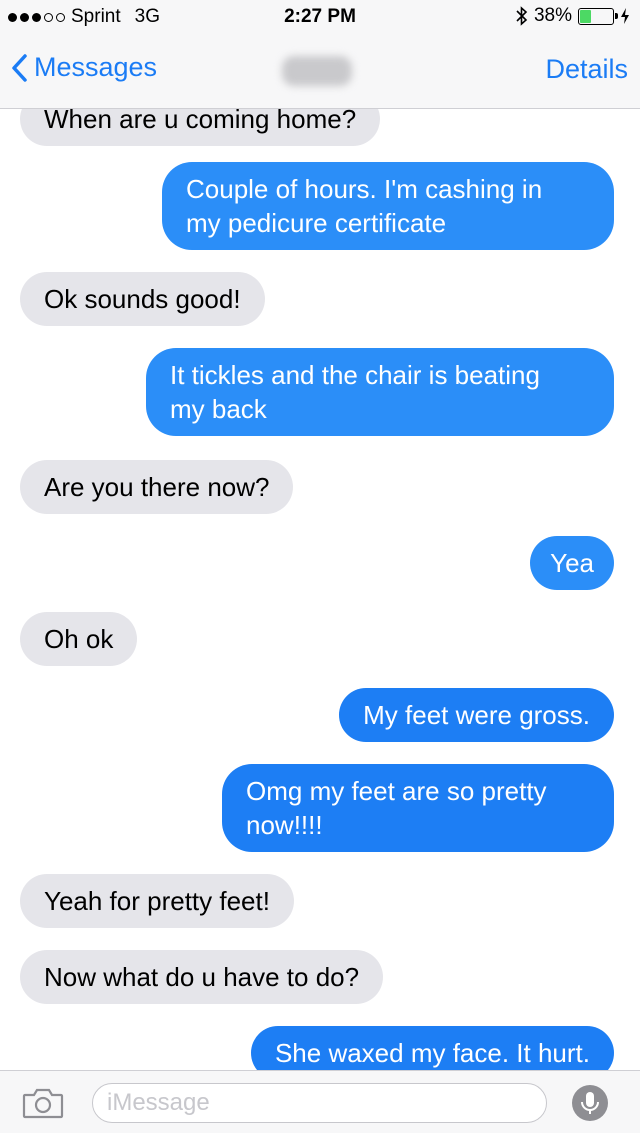 The height and width of the screenshot is (1133, 640). I want to click on details-button: Details, so click(586, 69).